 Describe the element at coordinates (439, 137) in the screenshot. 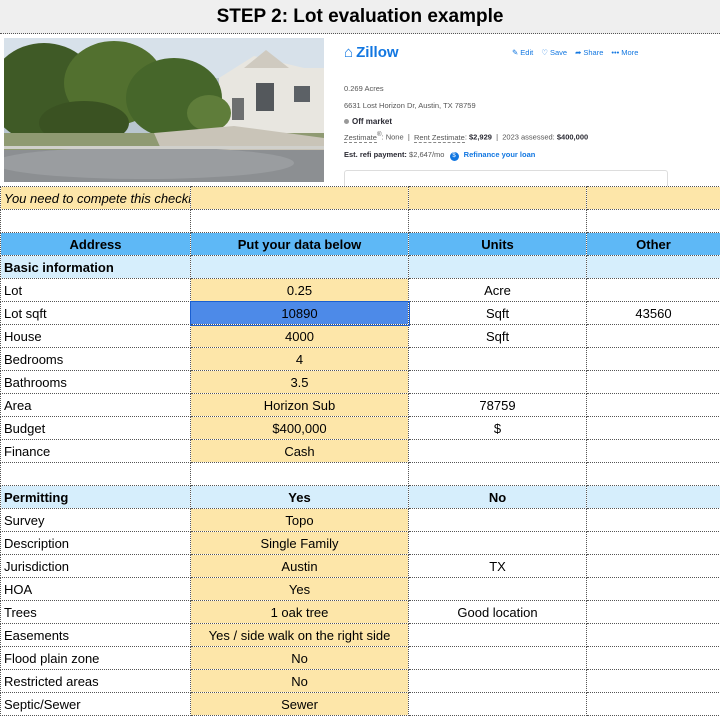

I see `rent-zestimate-label: Rent Zestimate` at that location.